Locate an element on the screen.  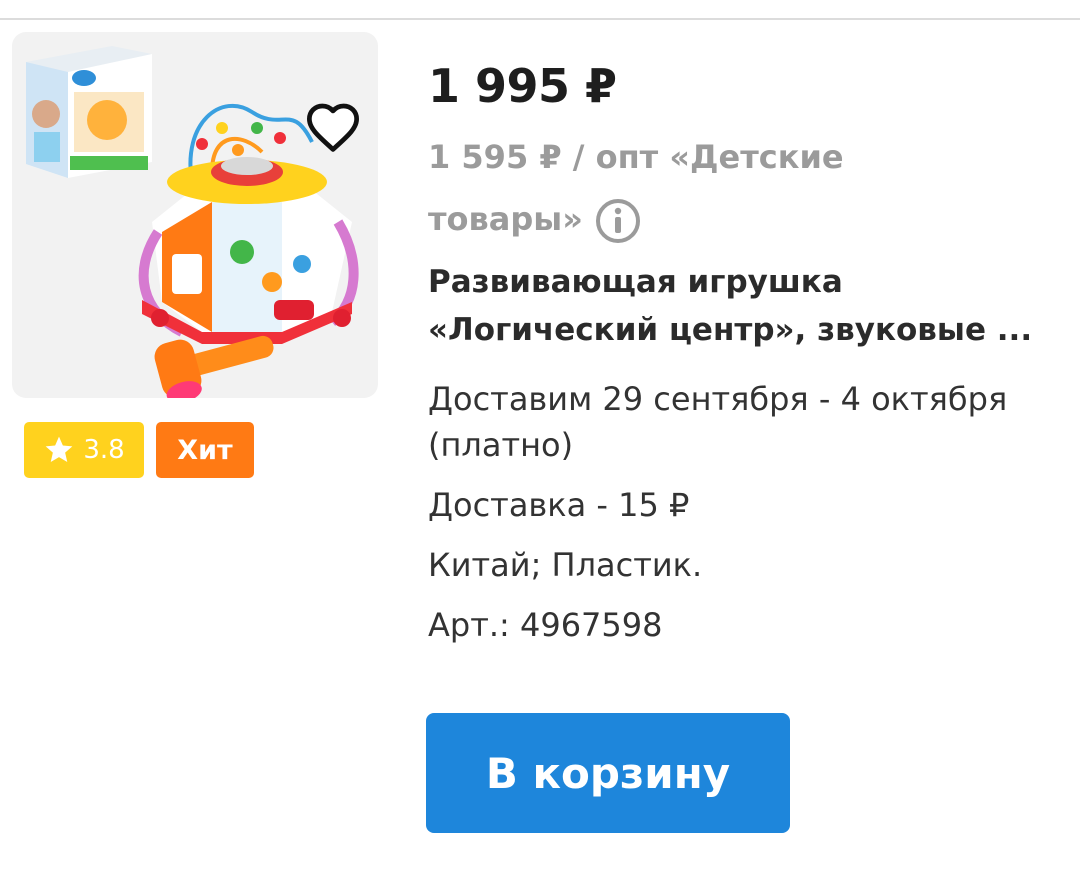
rating-value: 3.8 is located at coordinates (104, 450).